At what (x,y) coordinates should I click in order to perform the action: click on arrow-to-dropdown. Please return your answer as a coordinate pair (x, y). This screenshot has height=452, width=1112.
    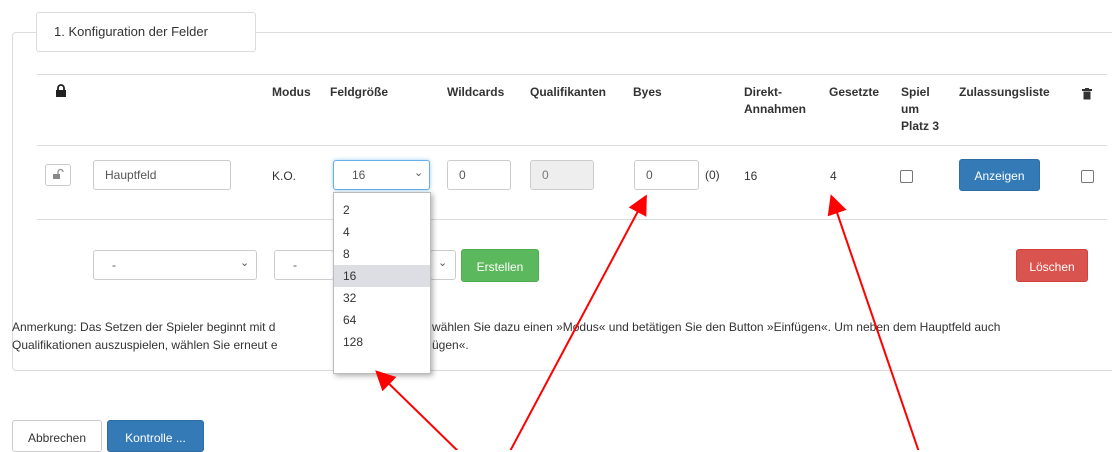
    Looking at the image, I should click on (417, 410).